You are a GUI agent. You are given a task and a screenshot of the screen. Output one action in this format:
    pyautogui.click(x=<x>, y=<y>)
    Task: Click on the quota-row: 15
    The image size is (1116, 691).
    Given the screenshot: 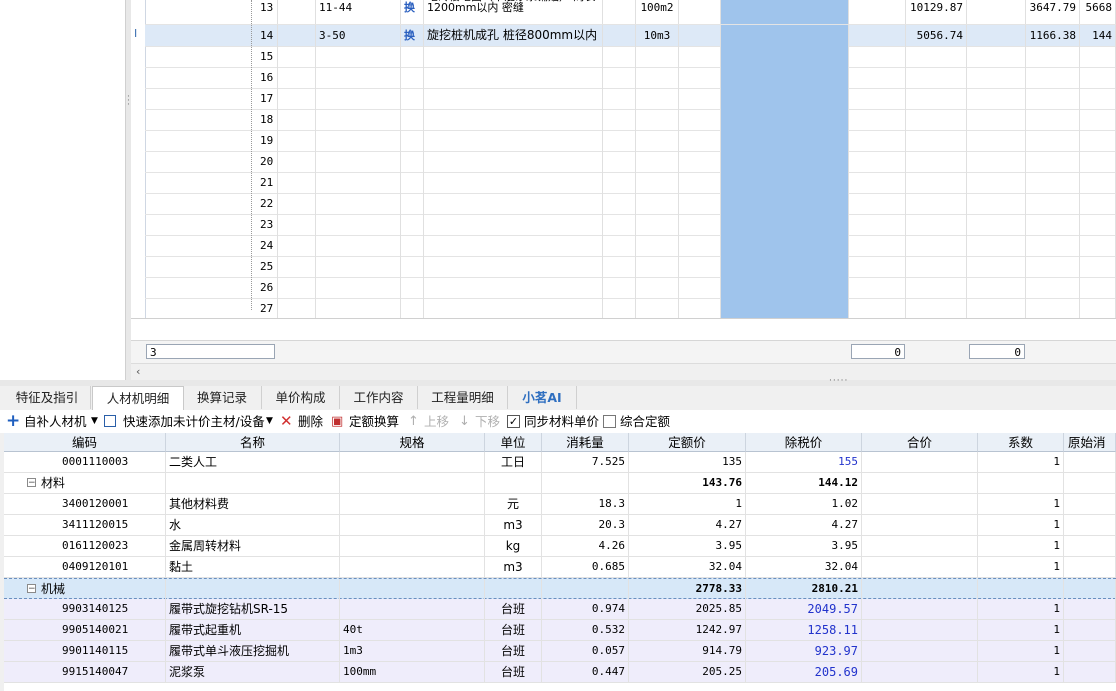 What is the action you would take?
    pyautogui.click(x=630, y=57)
    